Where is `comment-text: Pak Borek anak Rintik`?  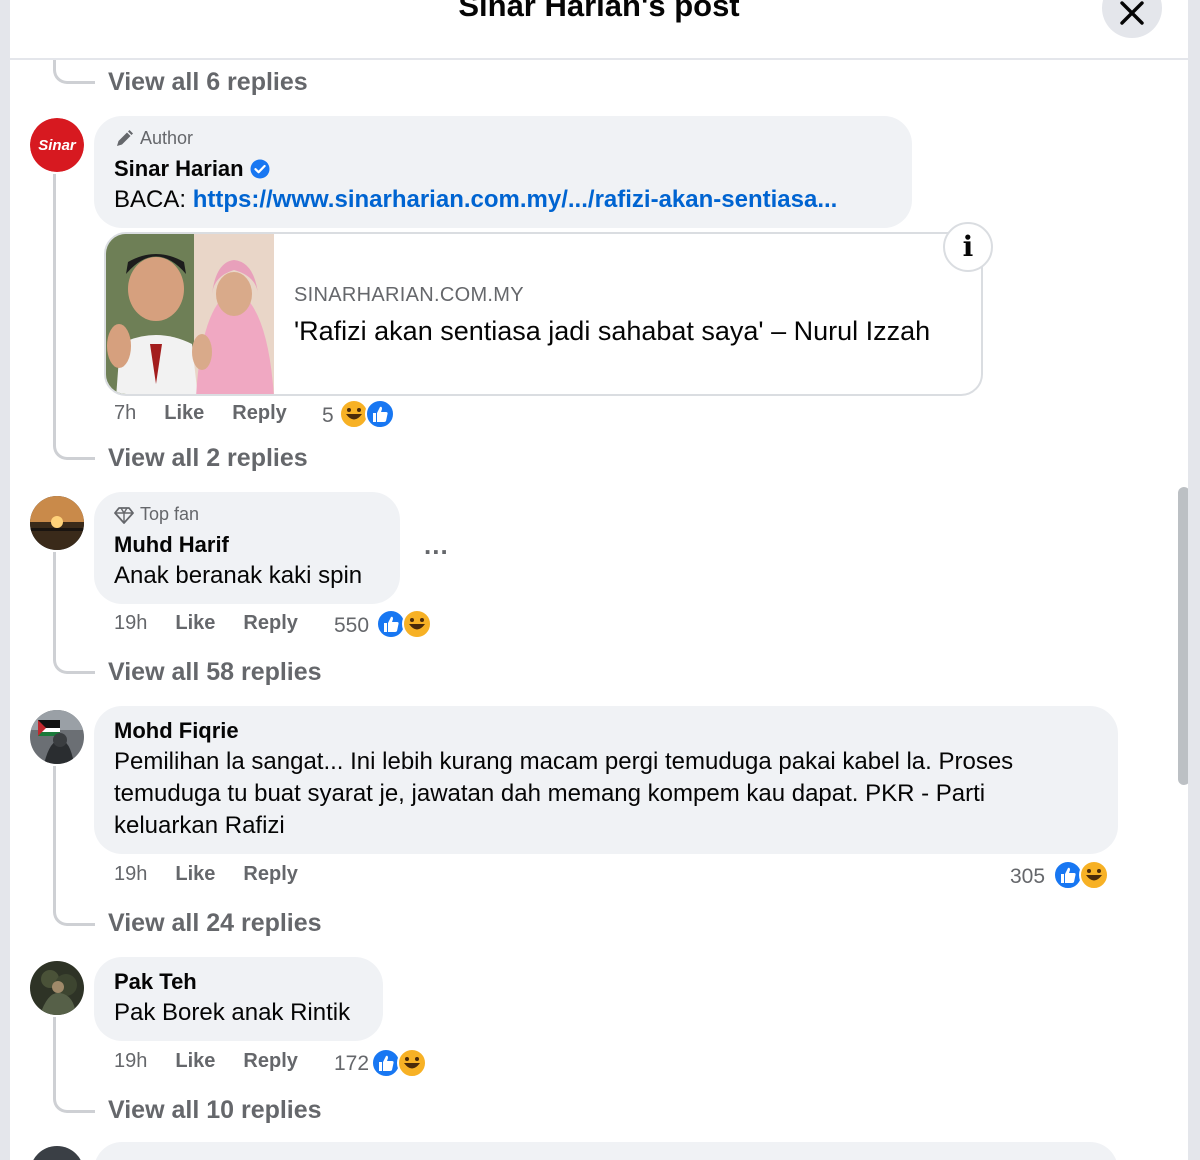 comment-text: Pak Borek anak Rintik is located at coordinates (232, 1012).